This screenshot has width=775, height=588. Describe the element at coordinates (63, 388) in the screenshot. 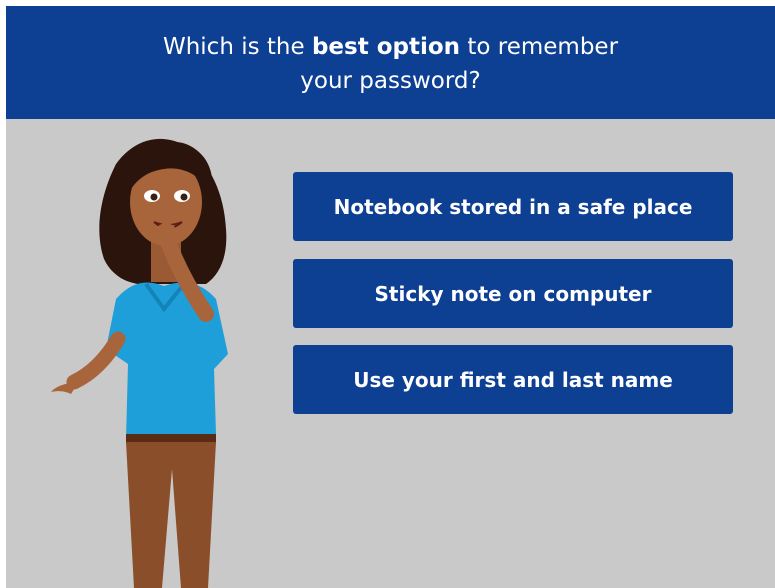

I see `left-hand` at that location.